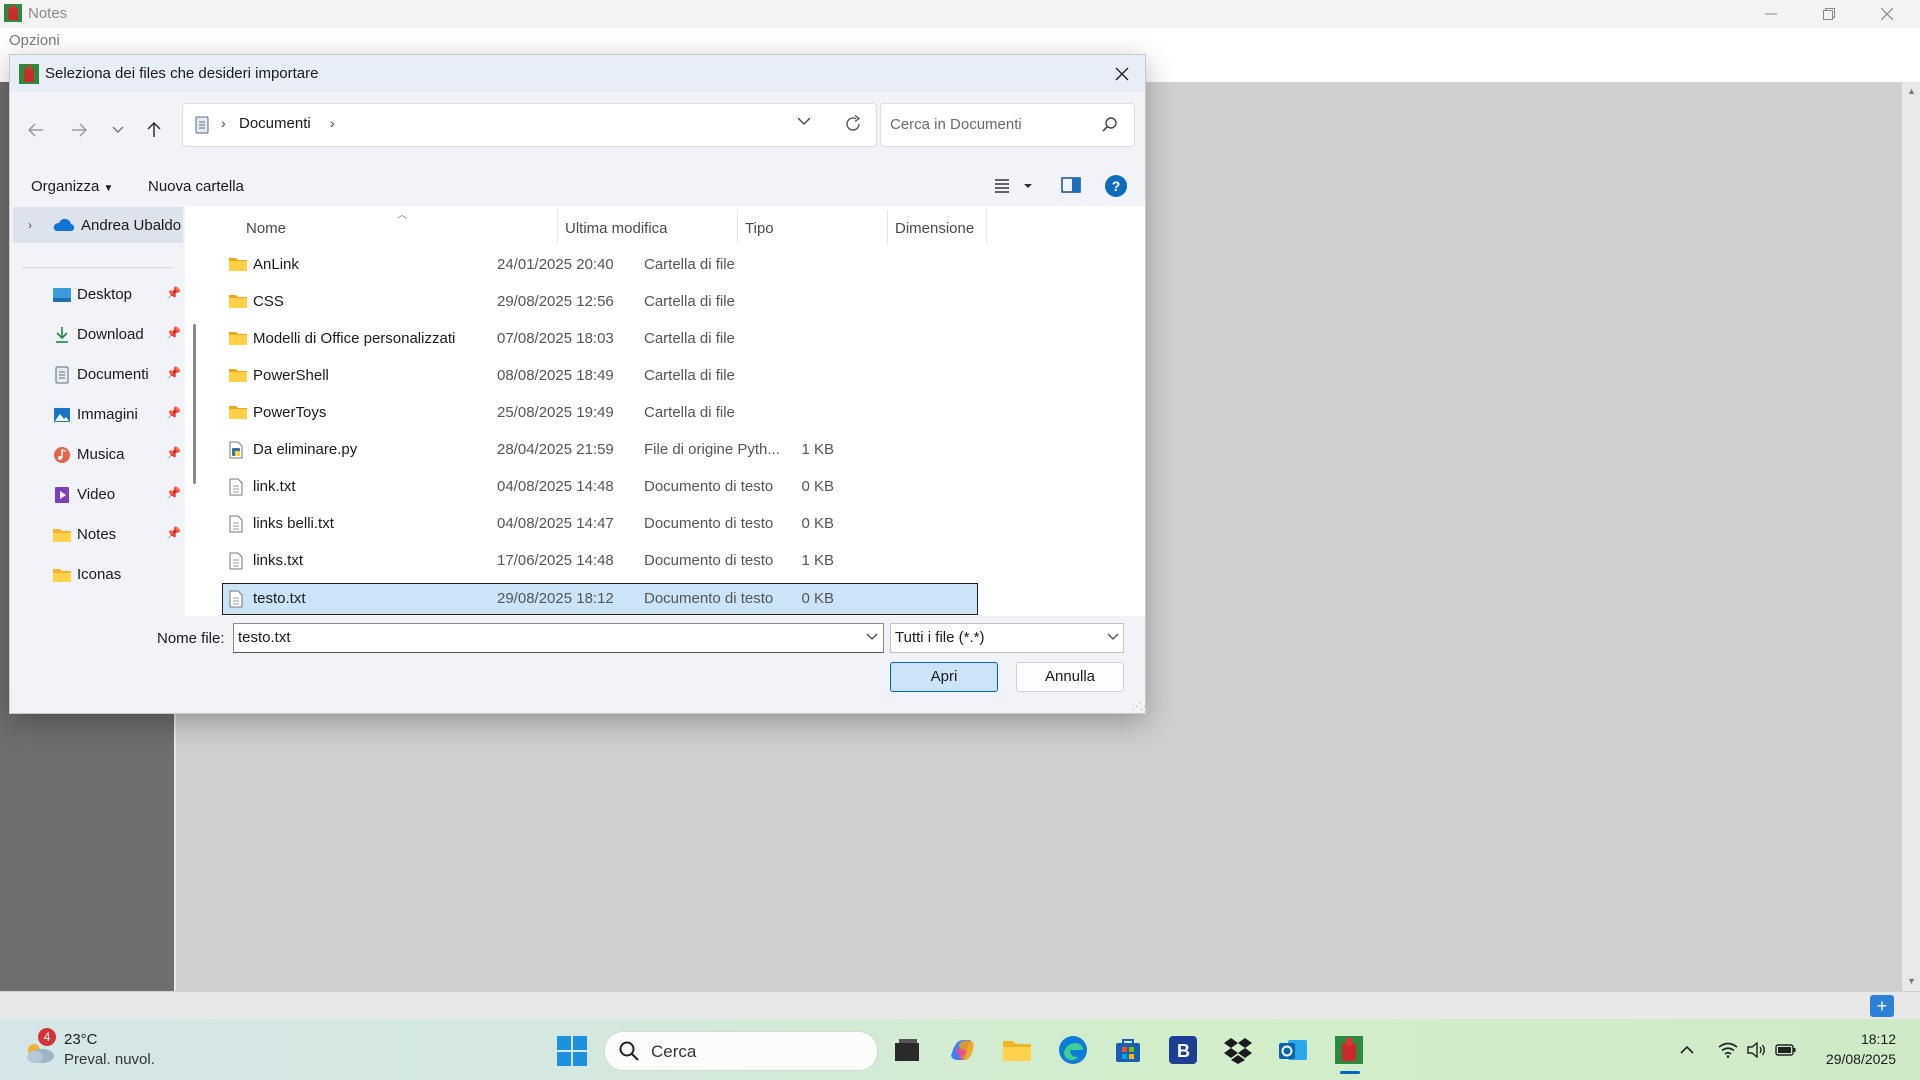 This screenshot has height=1080, width=1920. I want to click on tray-overflow, so click(1687, 1050).